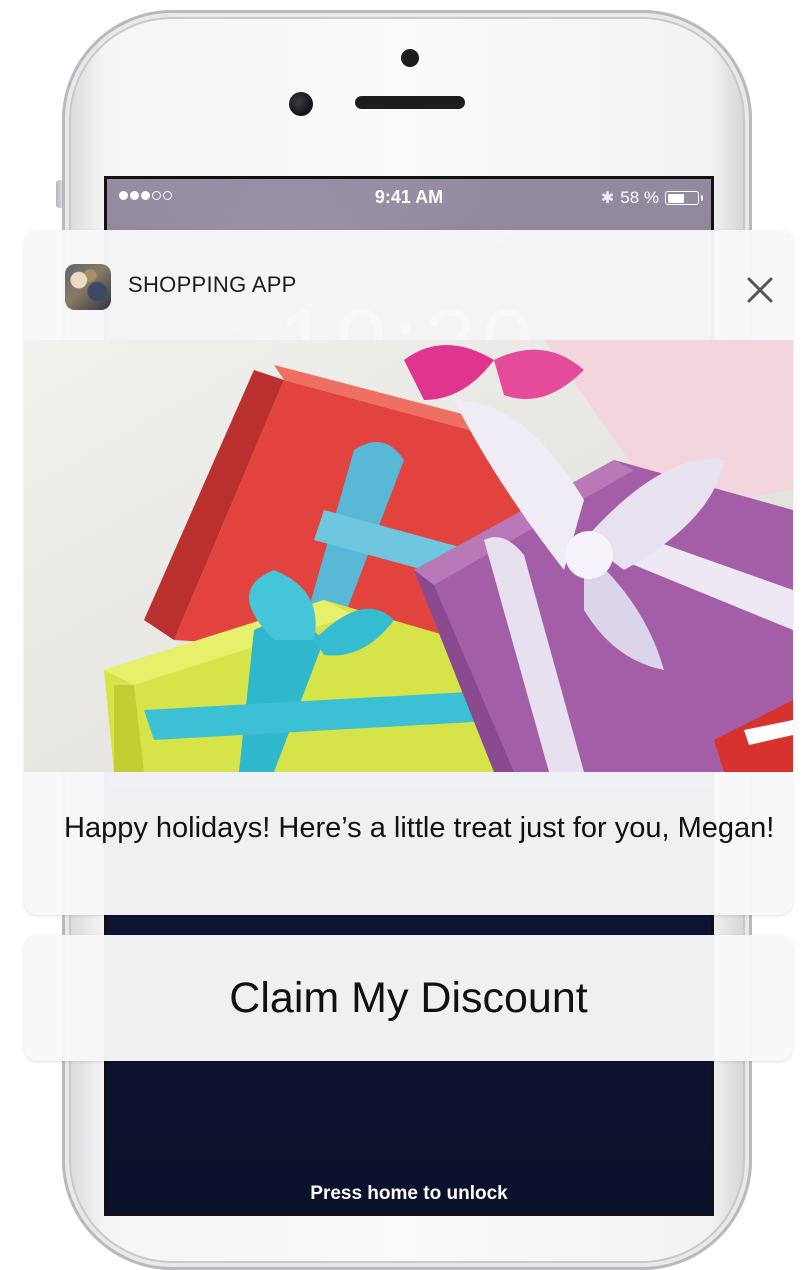 The width and height of the screenshot is (804, 1270). Describe the element at coordinates (409, 199) in the screenshot. I see `status-bar: 9:41 AM ✱ 58 %` at that location.